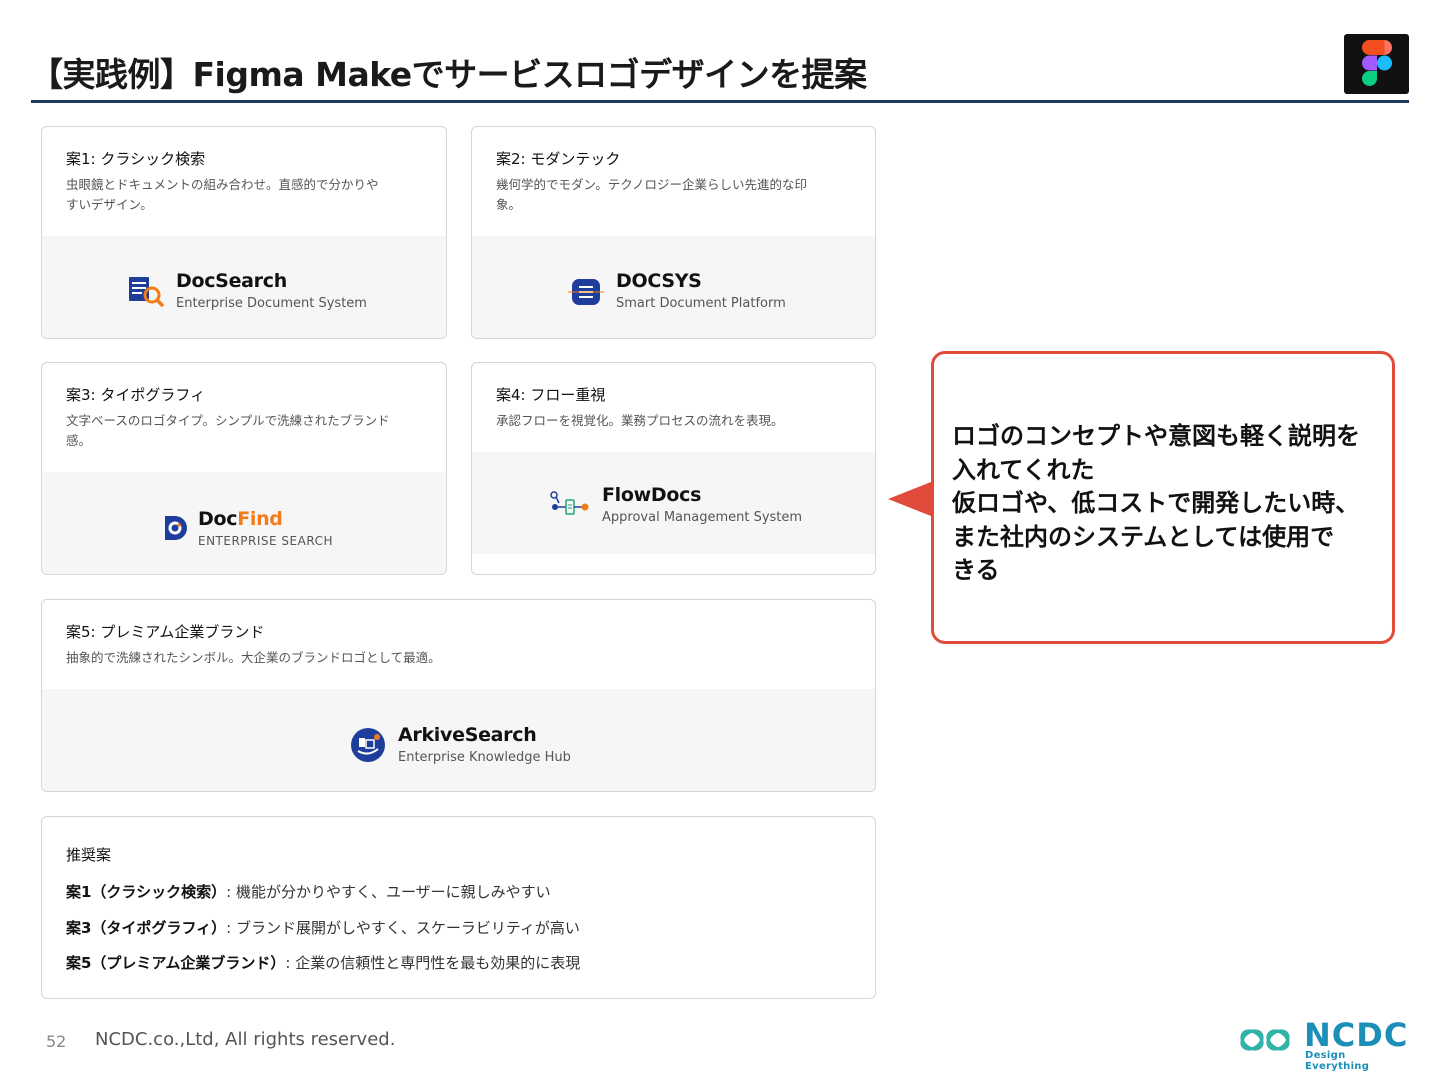 Image resolution: width=1440 pixels, height=1080 pixels. I want to click on ncdc-knot-icon, so click(1265, 1040).